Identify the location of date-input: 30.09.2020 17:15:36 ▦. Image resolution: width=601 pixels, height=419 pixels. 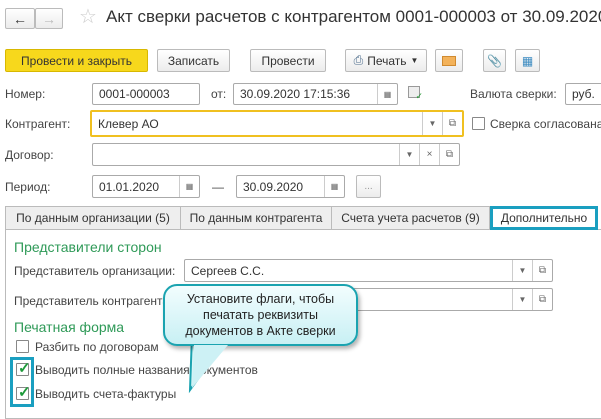
(315, 94).